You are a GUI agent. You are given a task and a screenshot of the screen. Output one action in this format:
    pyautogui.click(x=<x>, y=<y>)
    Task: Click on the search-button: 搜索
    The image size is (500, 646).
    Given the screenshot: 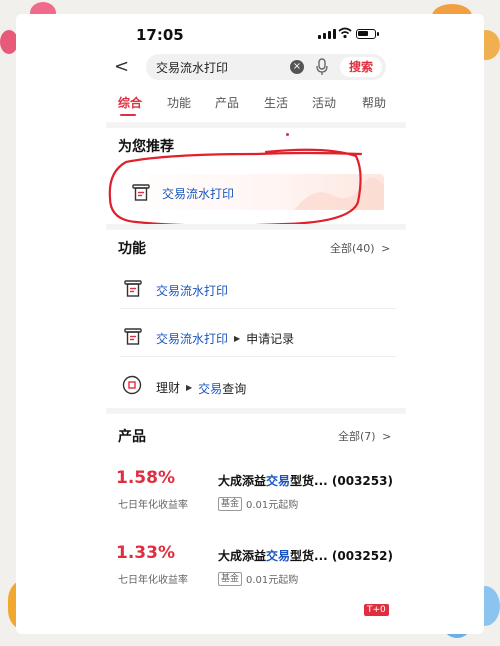 What is the action you would take?
    pyautogui.click(x=361, y=67)
    